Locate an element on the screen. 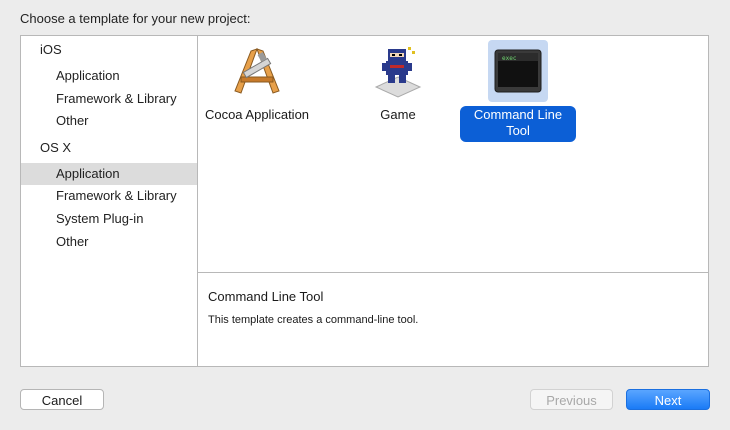 This screenshot has width=730, height=430. sidebar-section-osx: OS X is located at coordinates (56, 147).